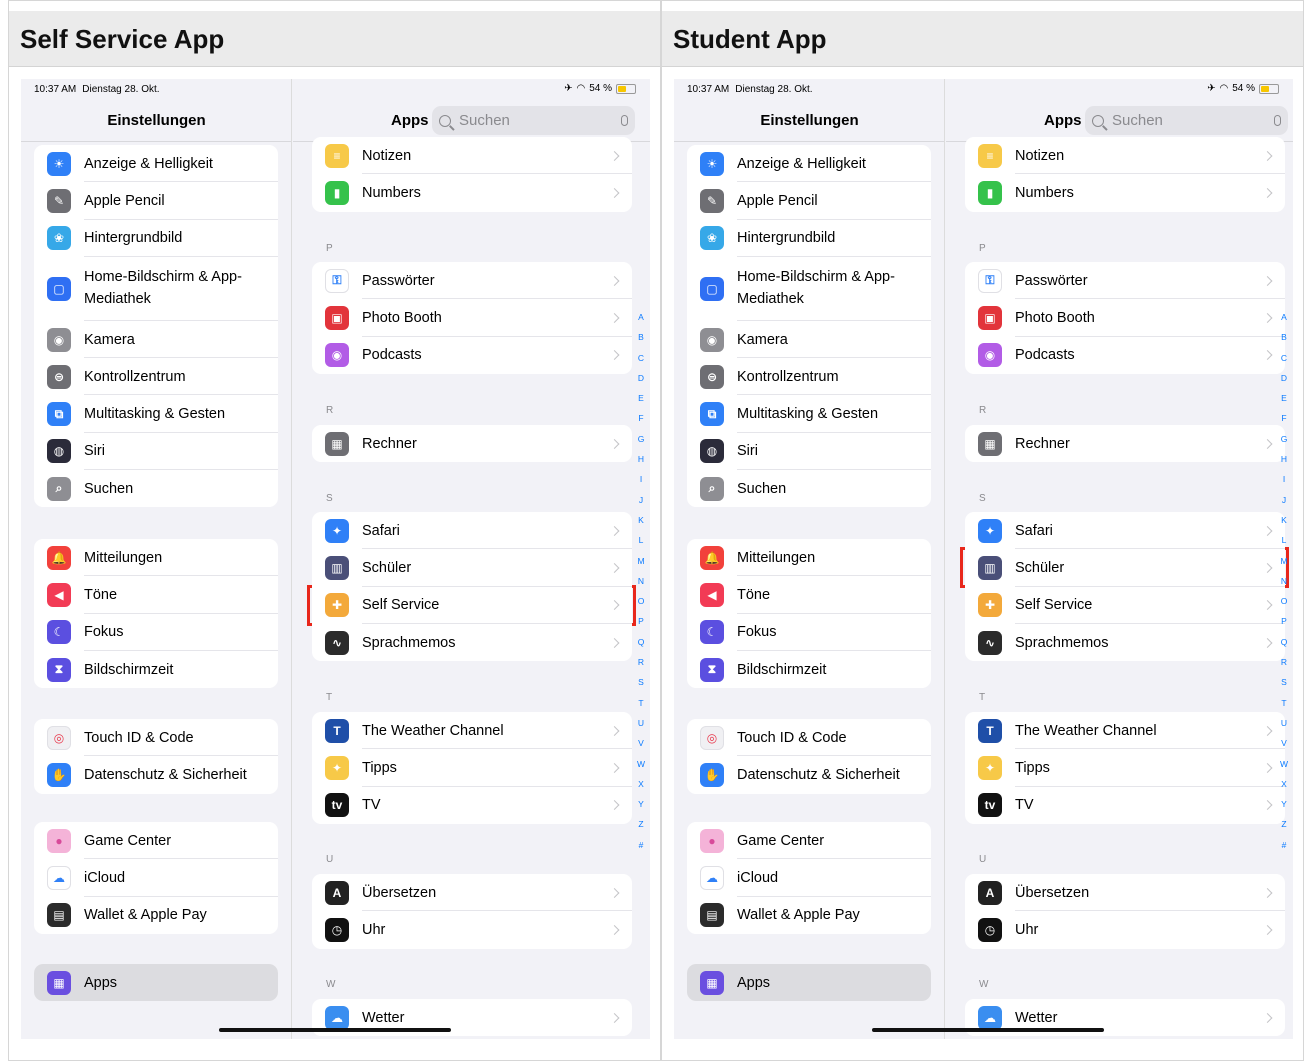  What do you see at coordinates (472, 893) in the screenshot?
I see `app-row-translate: A Übersetzen` at bounding box center [472, 893].